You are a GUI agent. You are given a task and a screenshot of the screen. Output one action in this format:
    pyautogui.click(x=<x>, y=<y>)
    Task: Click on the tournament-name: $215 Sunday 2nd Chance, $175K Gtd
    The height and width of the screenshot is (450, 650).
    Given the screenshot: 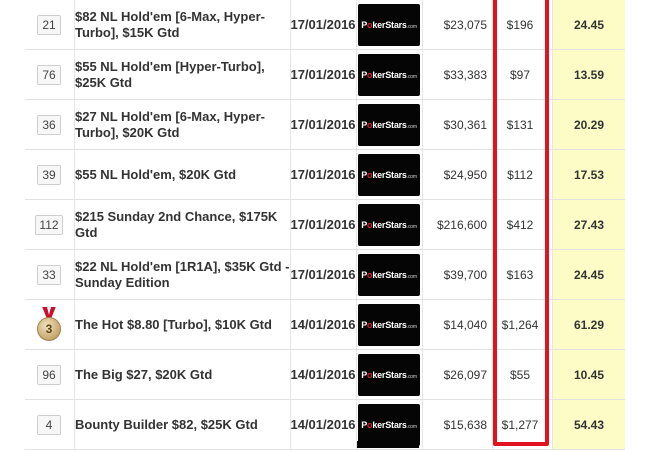 What is the action you would take?
    pyautogui.click(x=182, y=224)
    